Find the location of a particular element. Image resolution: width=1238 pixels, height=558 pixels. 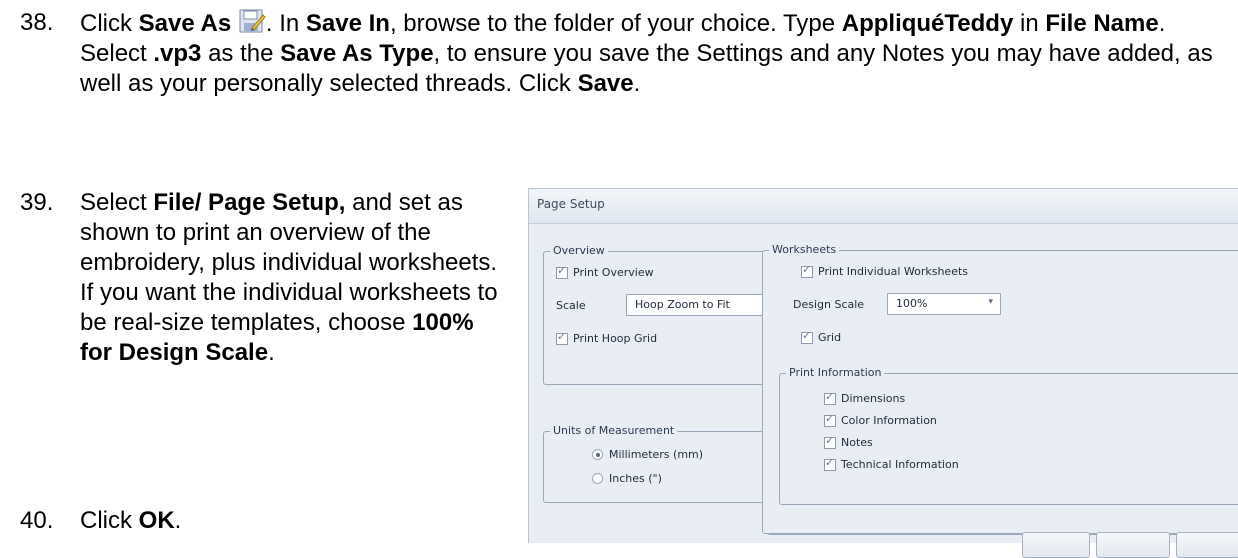

technical-information-checkbox: Technical Information is located at coordinates (891, 463).